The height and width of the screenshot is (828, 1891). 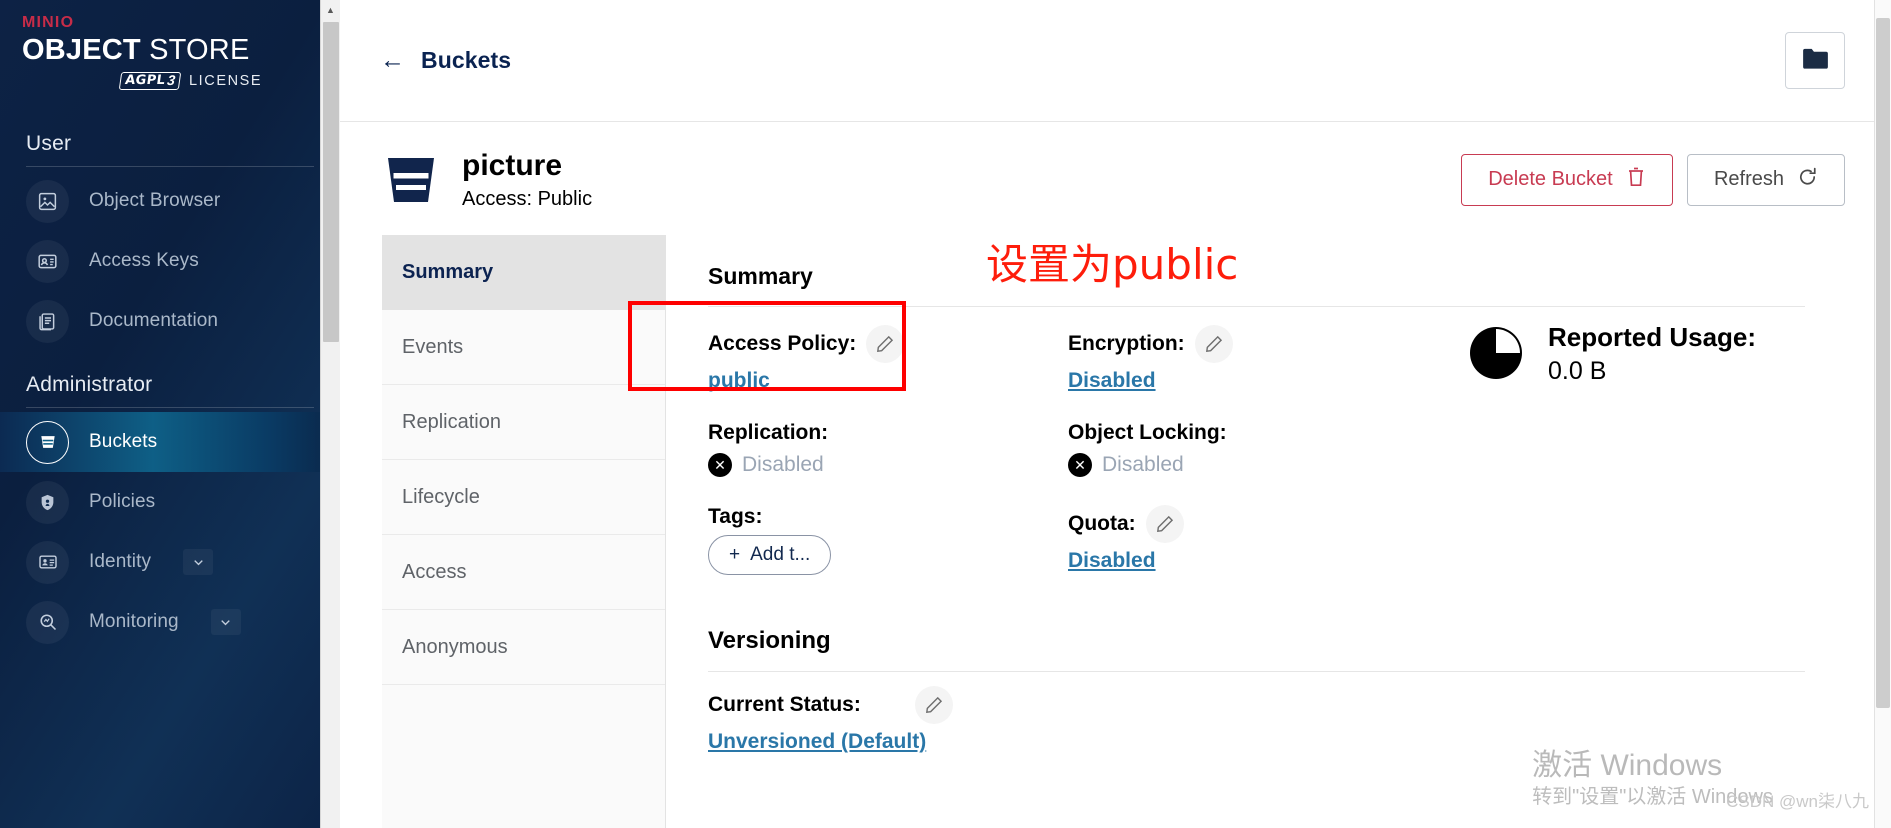 I want to click on brand-object-word: OBJECT, so click(x=81, y=50).